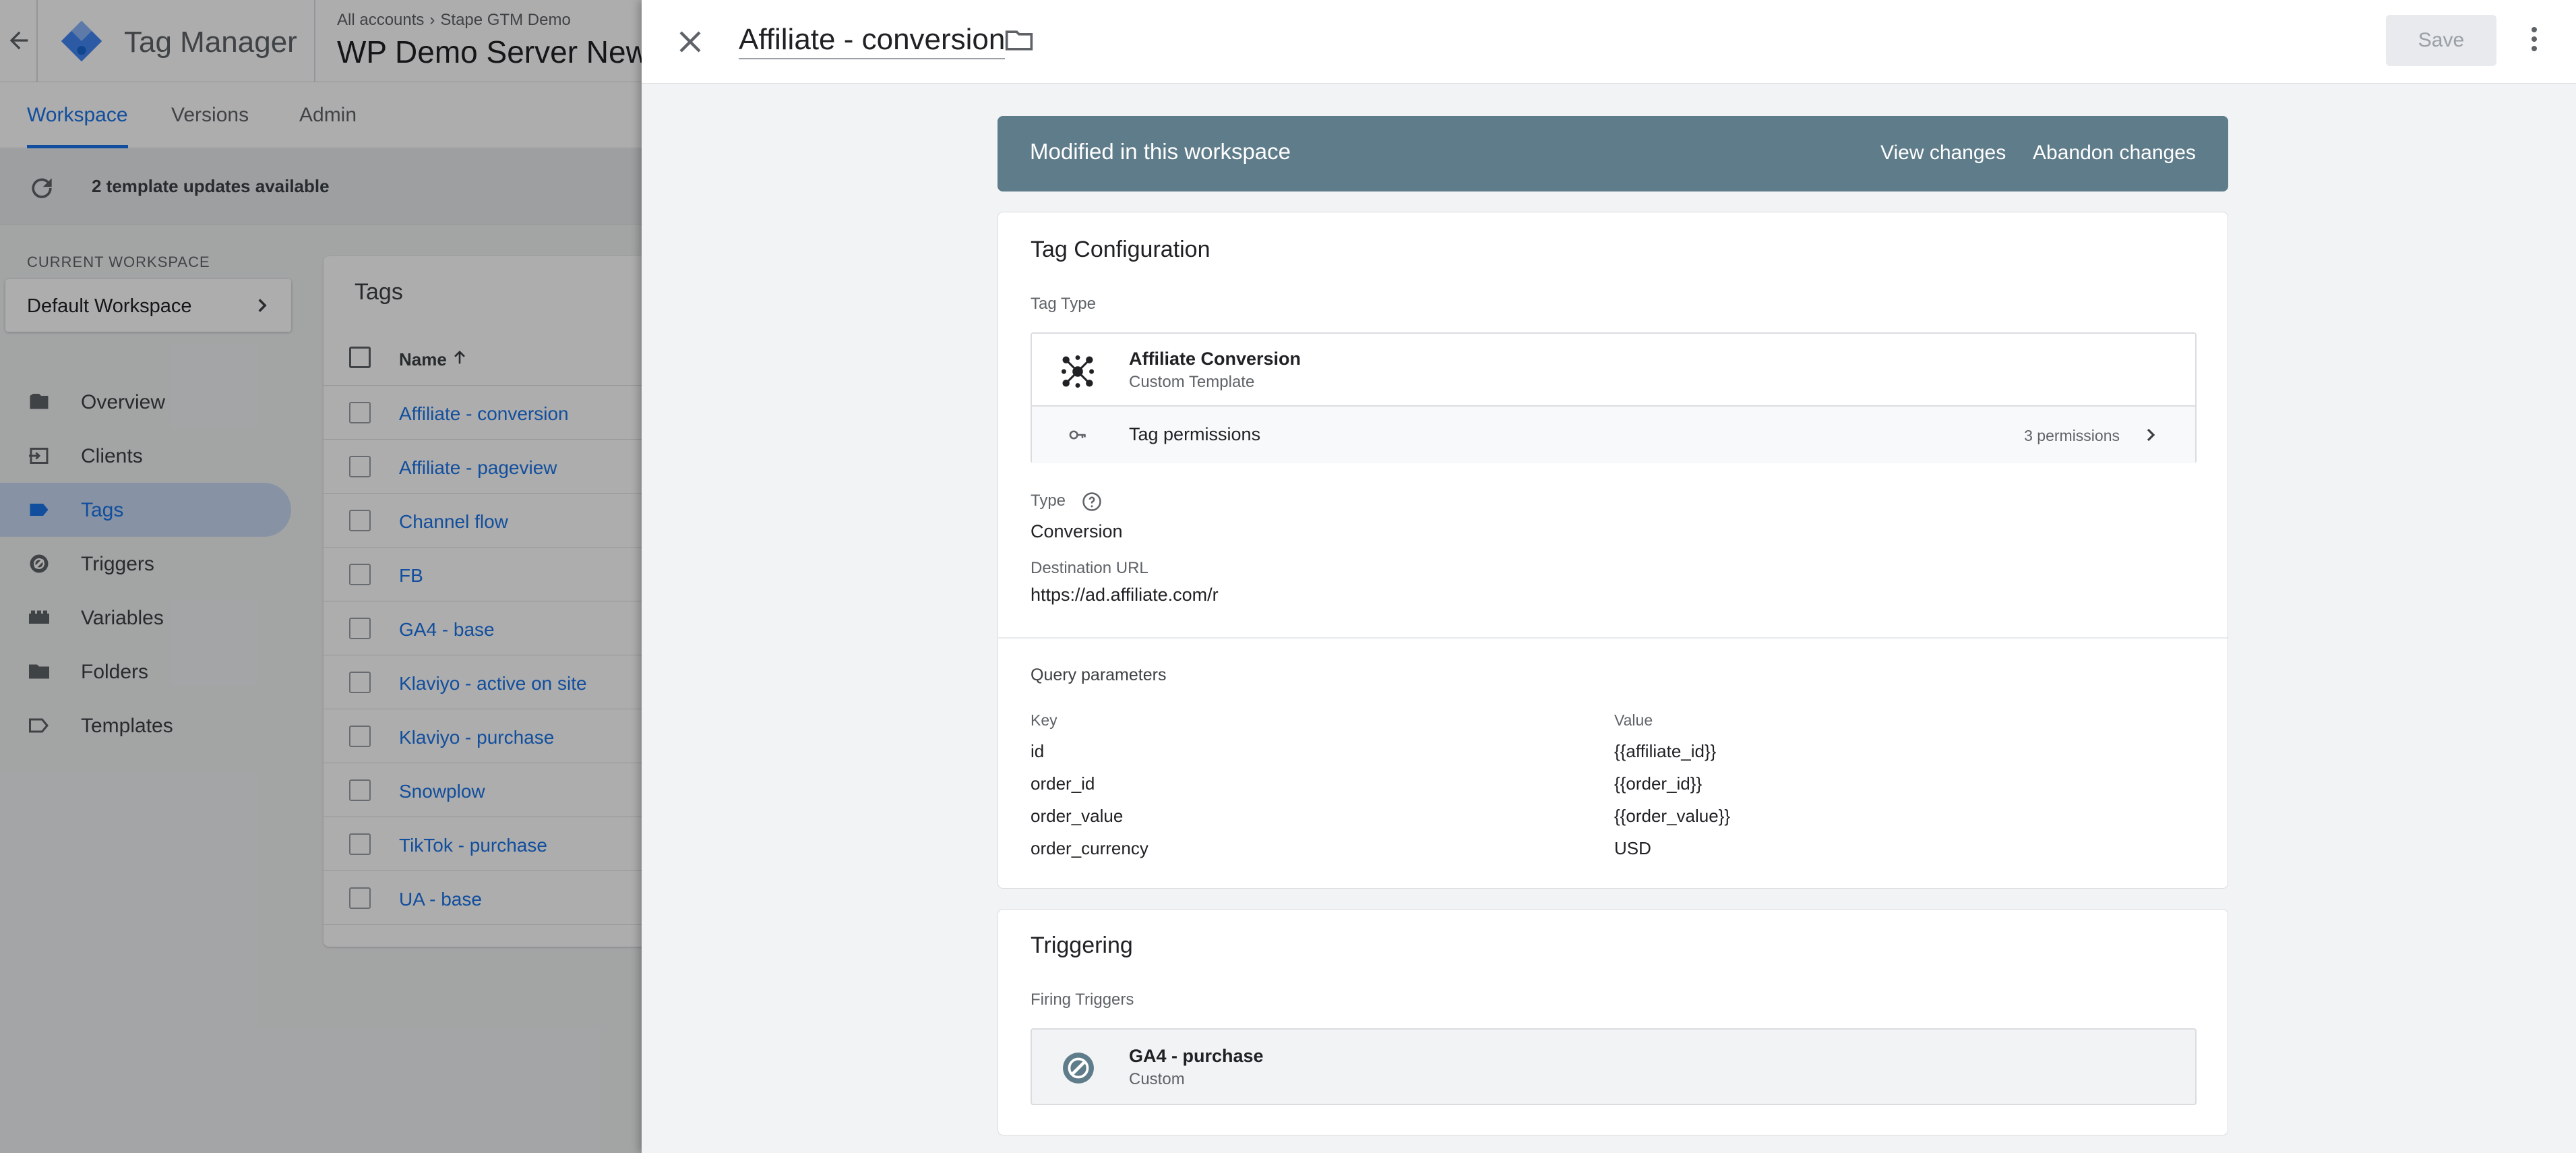 This screenshot has height=1153, width=2576. What do you see at coordinates (2534, 39) in the screenshot?
I see `more-vert-icon` at bounding box center [2534, 39].